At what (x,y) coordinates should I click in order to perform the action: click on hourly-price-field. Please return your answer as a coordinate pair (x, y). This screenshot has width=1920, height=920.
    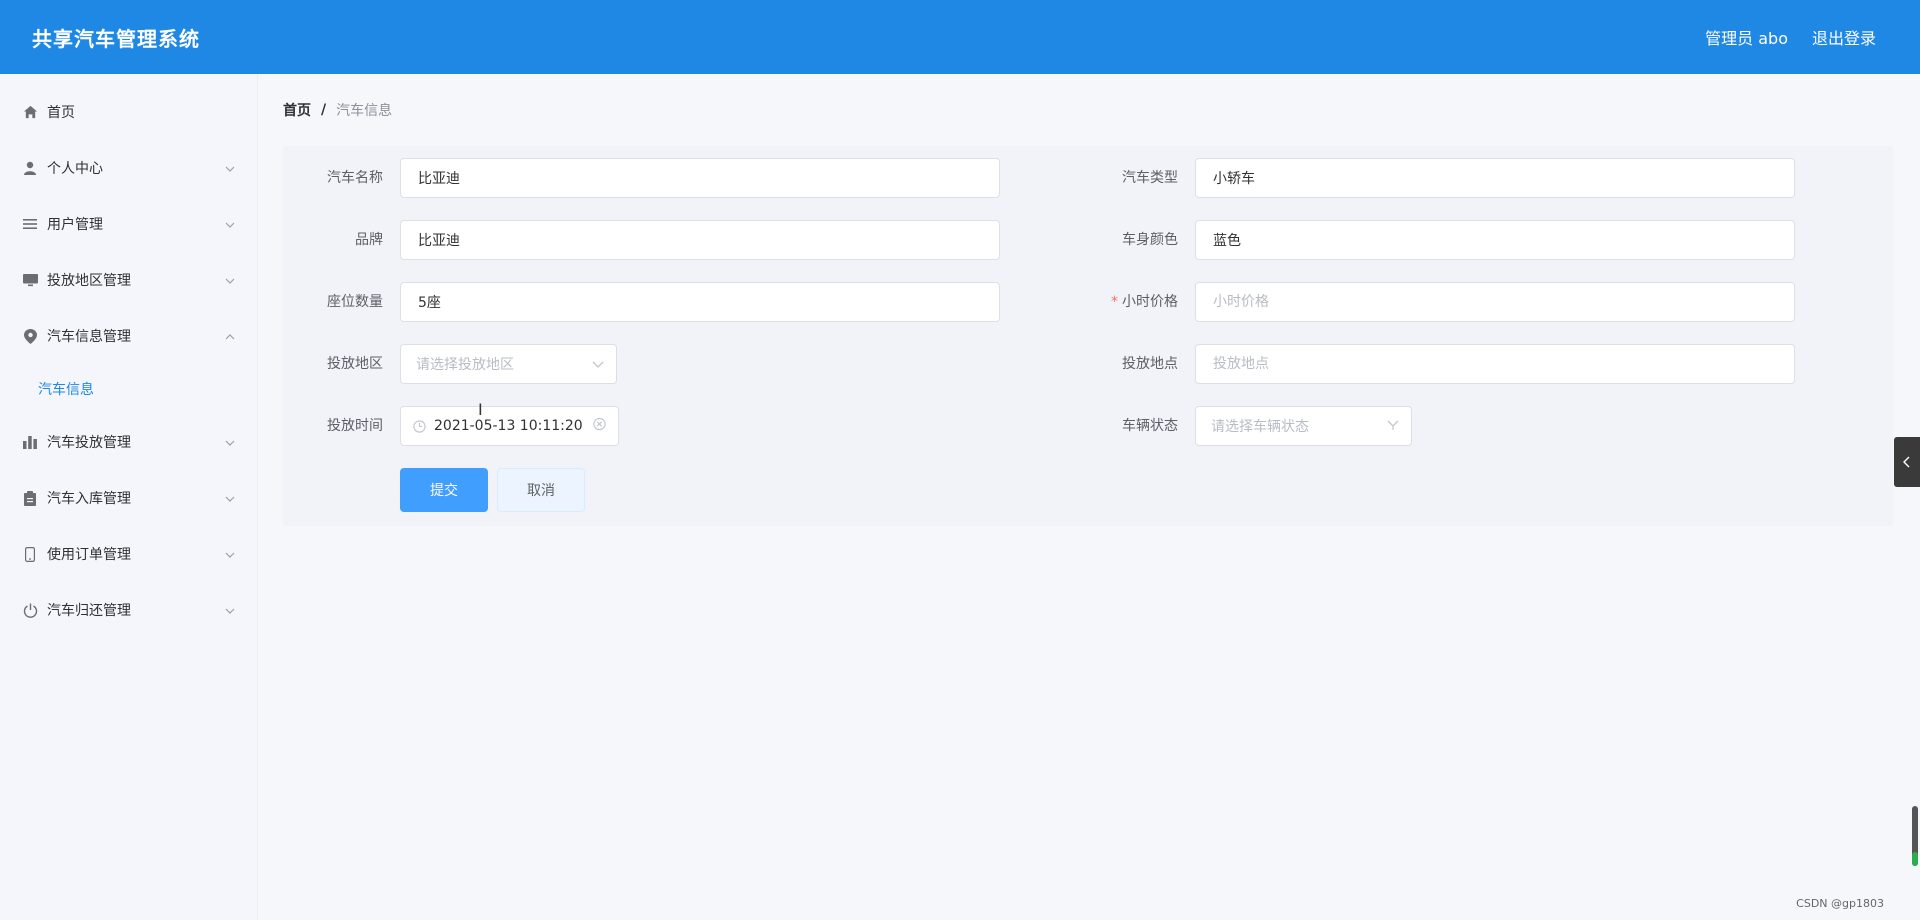
    Looking at the image, I should click on (1495, 302).